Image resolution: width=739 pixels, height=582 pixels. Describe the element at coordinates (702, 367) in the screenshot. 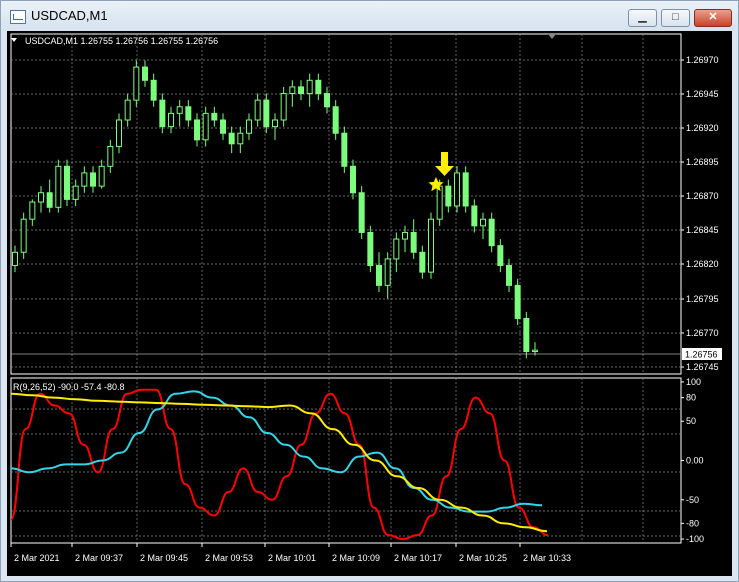

I see `price-tick-label: 1.26745` at that location.